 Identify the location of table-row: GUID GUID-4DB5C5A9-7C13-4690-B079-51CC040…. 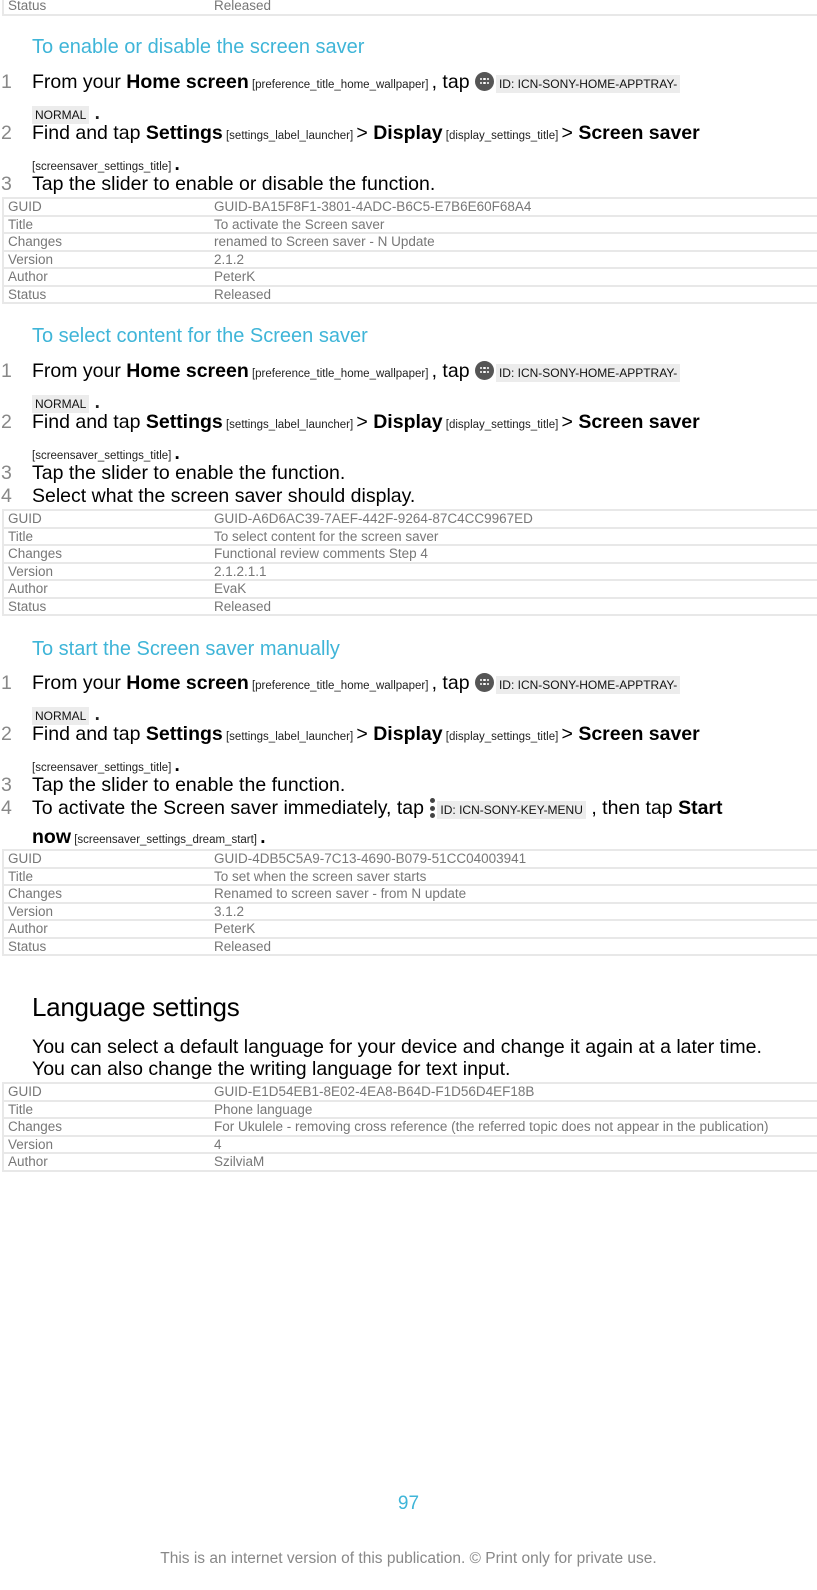
(410, 858).